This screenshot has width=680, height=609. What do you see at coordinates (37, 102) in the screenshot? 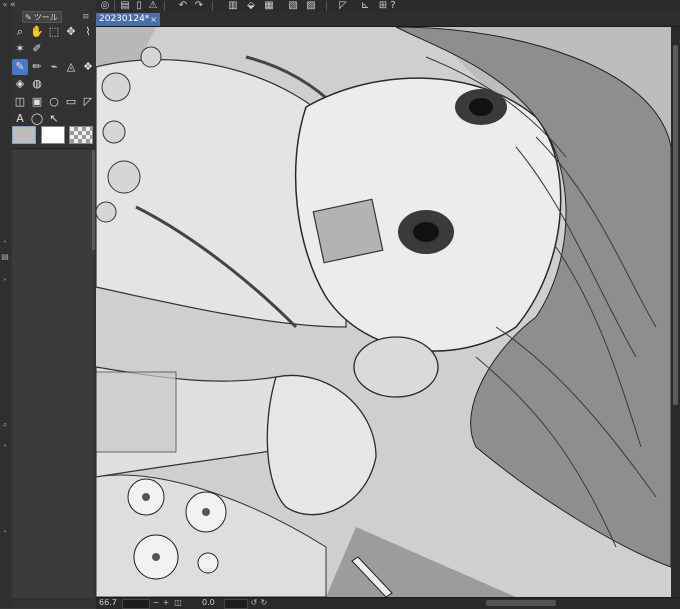
I see `gradient-icon: ▣` at bounding box center [37, 102].